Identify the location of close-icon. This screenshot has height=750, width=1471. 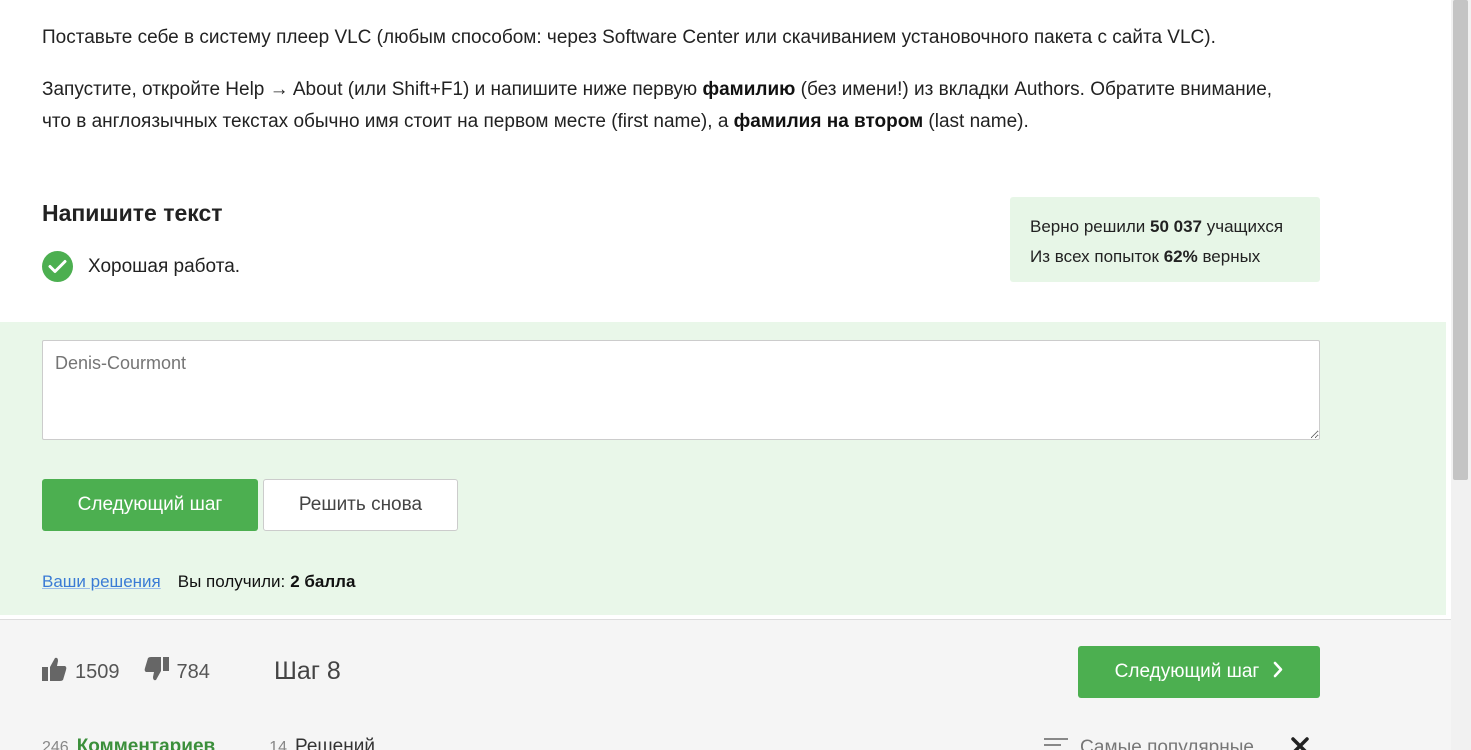
(1300, 743).